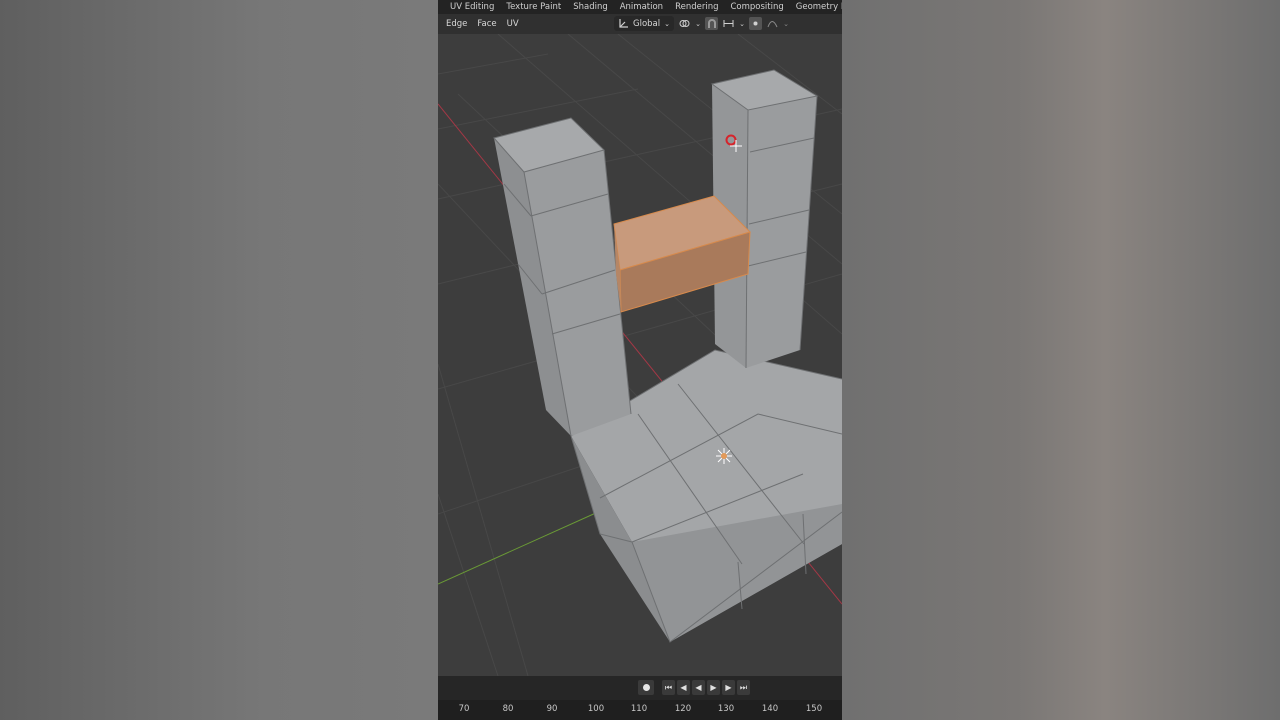 This screenshot has height=720, width=1280. What do you see at coordinates (562, 277) in the screenshot?
I see `mesh-pillar-left` at bounding box center [562, 277].